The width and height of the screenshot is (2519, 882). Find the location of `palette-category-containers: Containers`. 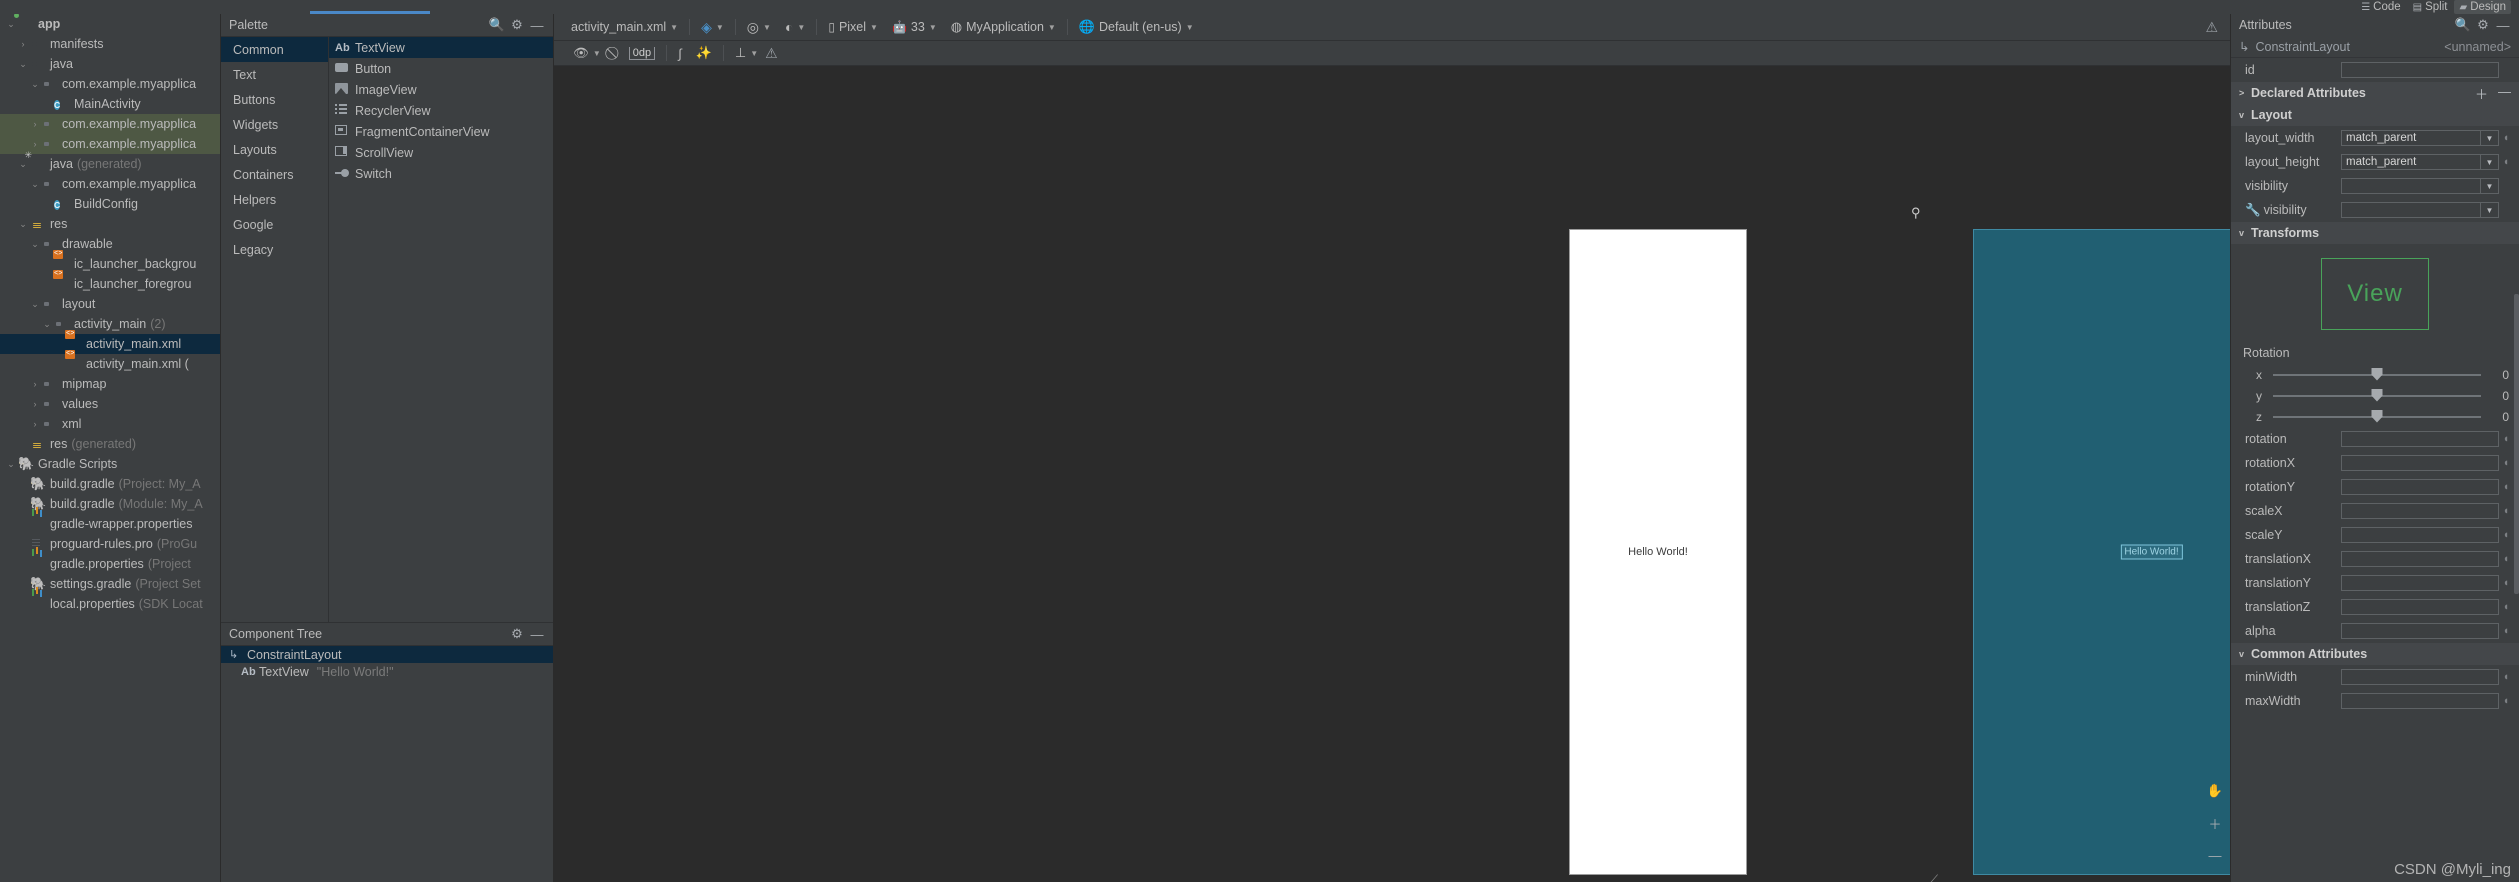

palette-category-containers: Containers is located at coordinates (274, 174).